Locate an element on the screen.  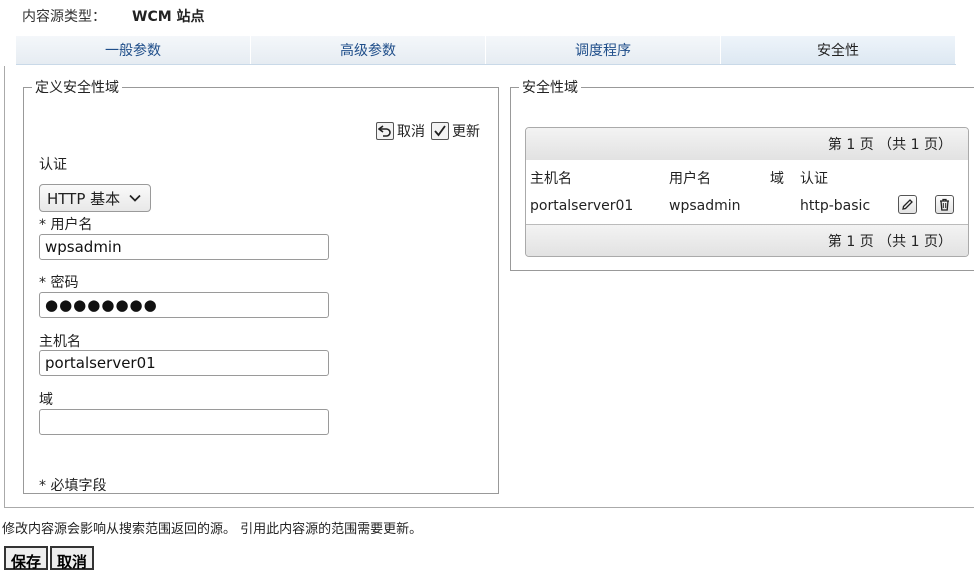
col-header-auth: 认证 is located at coordinates (814, 179).